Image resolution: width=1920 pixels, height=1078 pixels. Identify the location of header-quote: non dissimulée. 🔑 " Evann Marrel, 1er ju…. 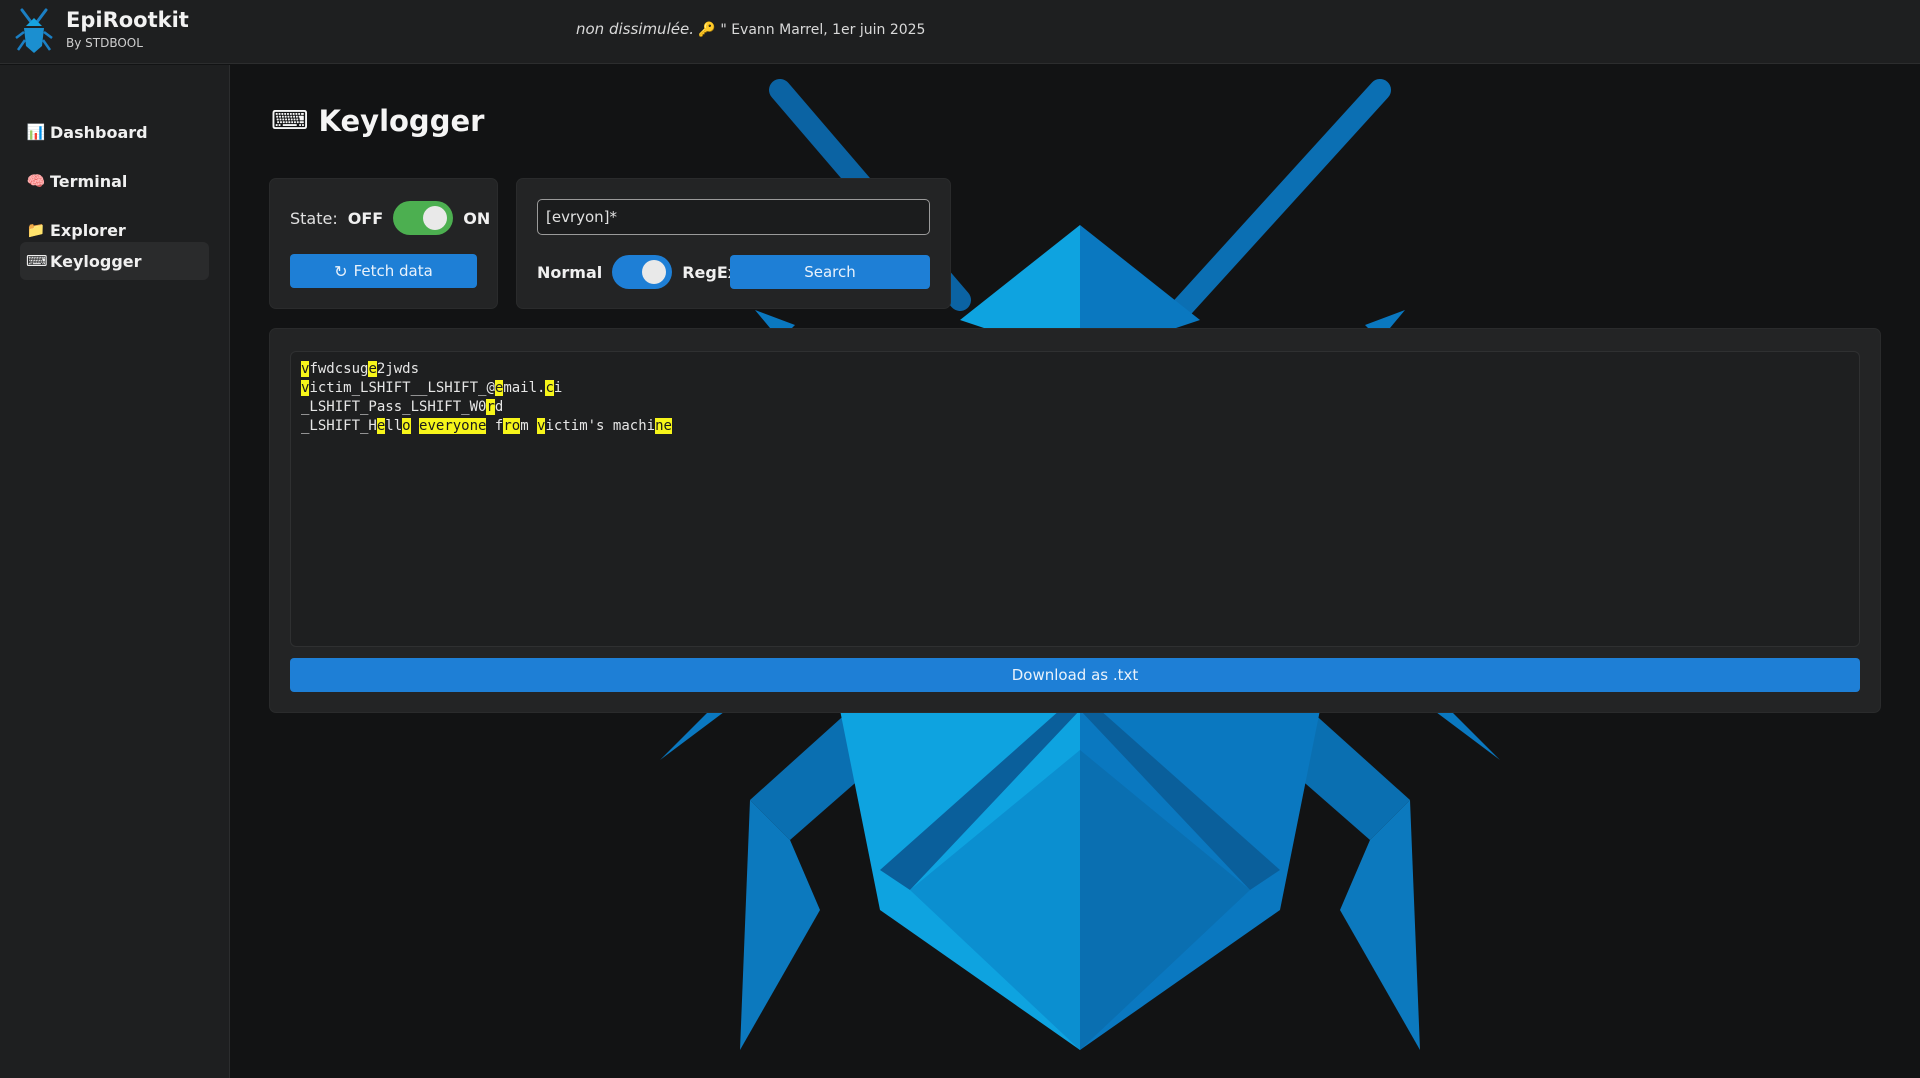
(750, 29).